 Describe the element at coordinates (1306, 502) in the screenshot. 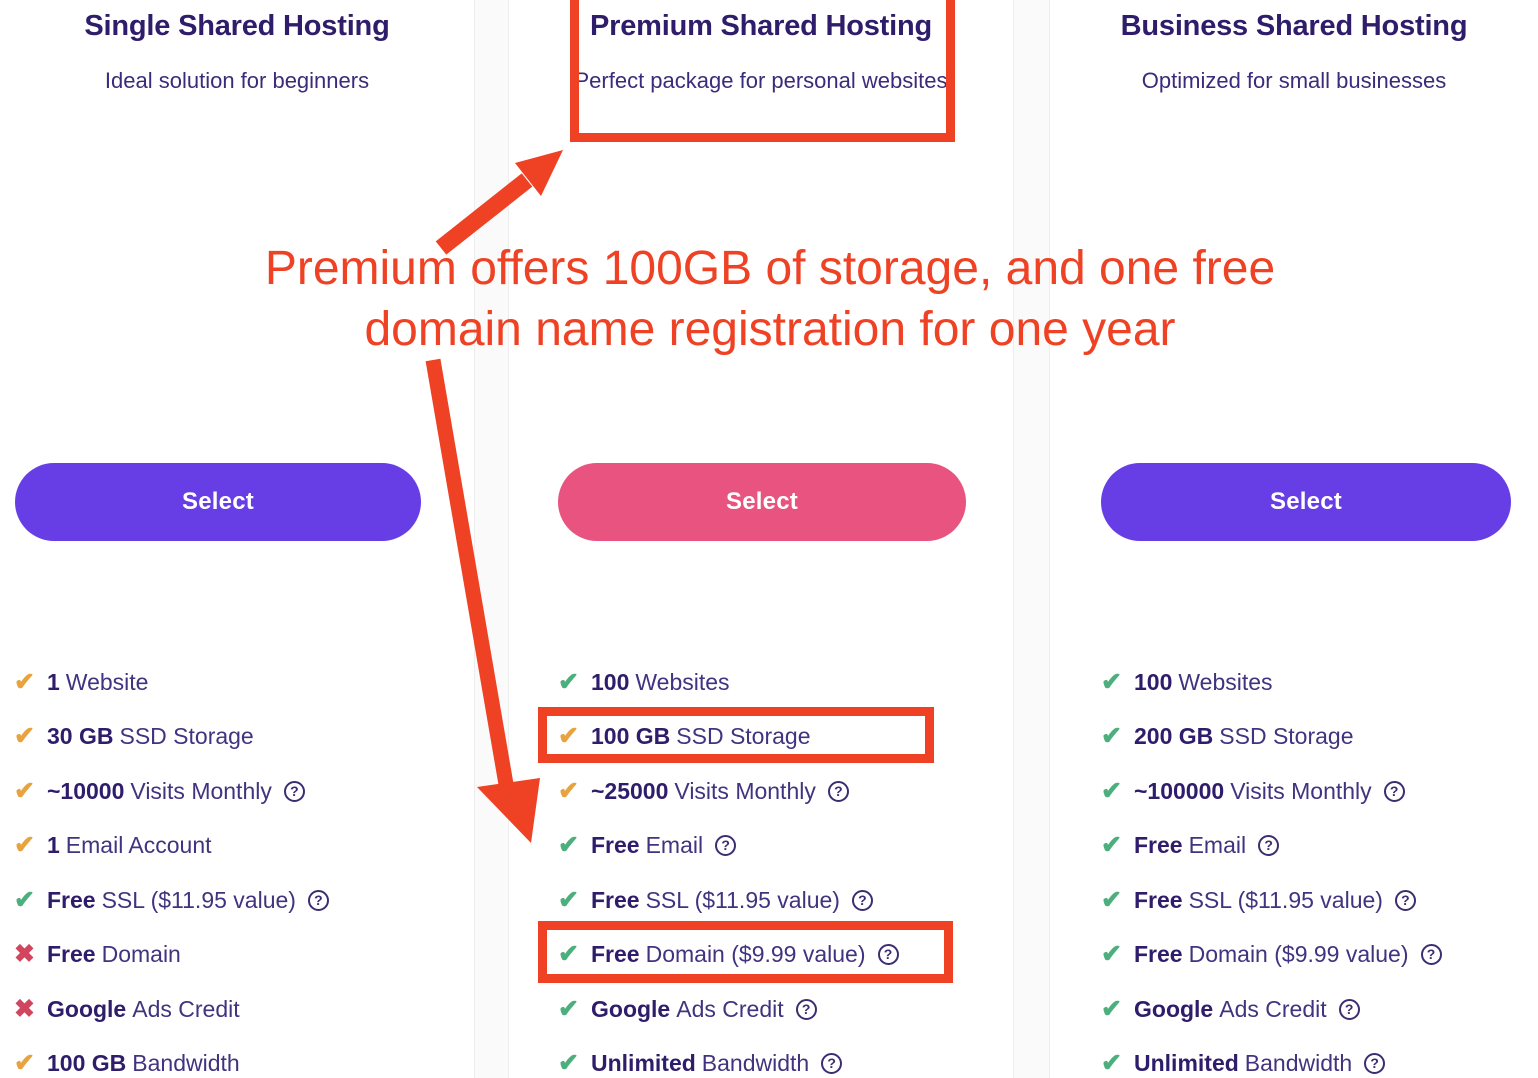

I see `select-button-business: Select` at that location.